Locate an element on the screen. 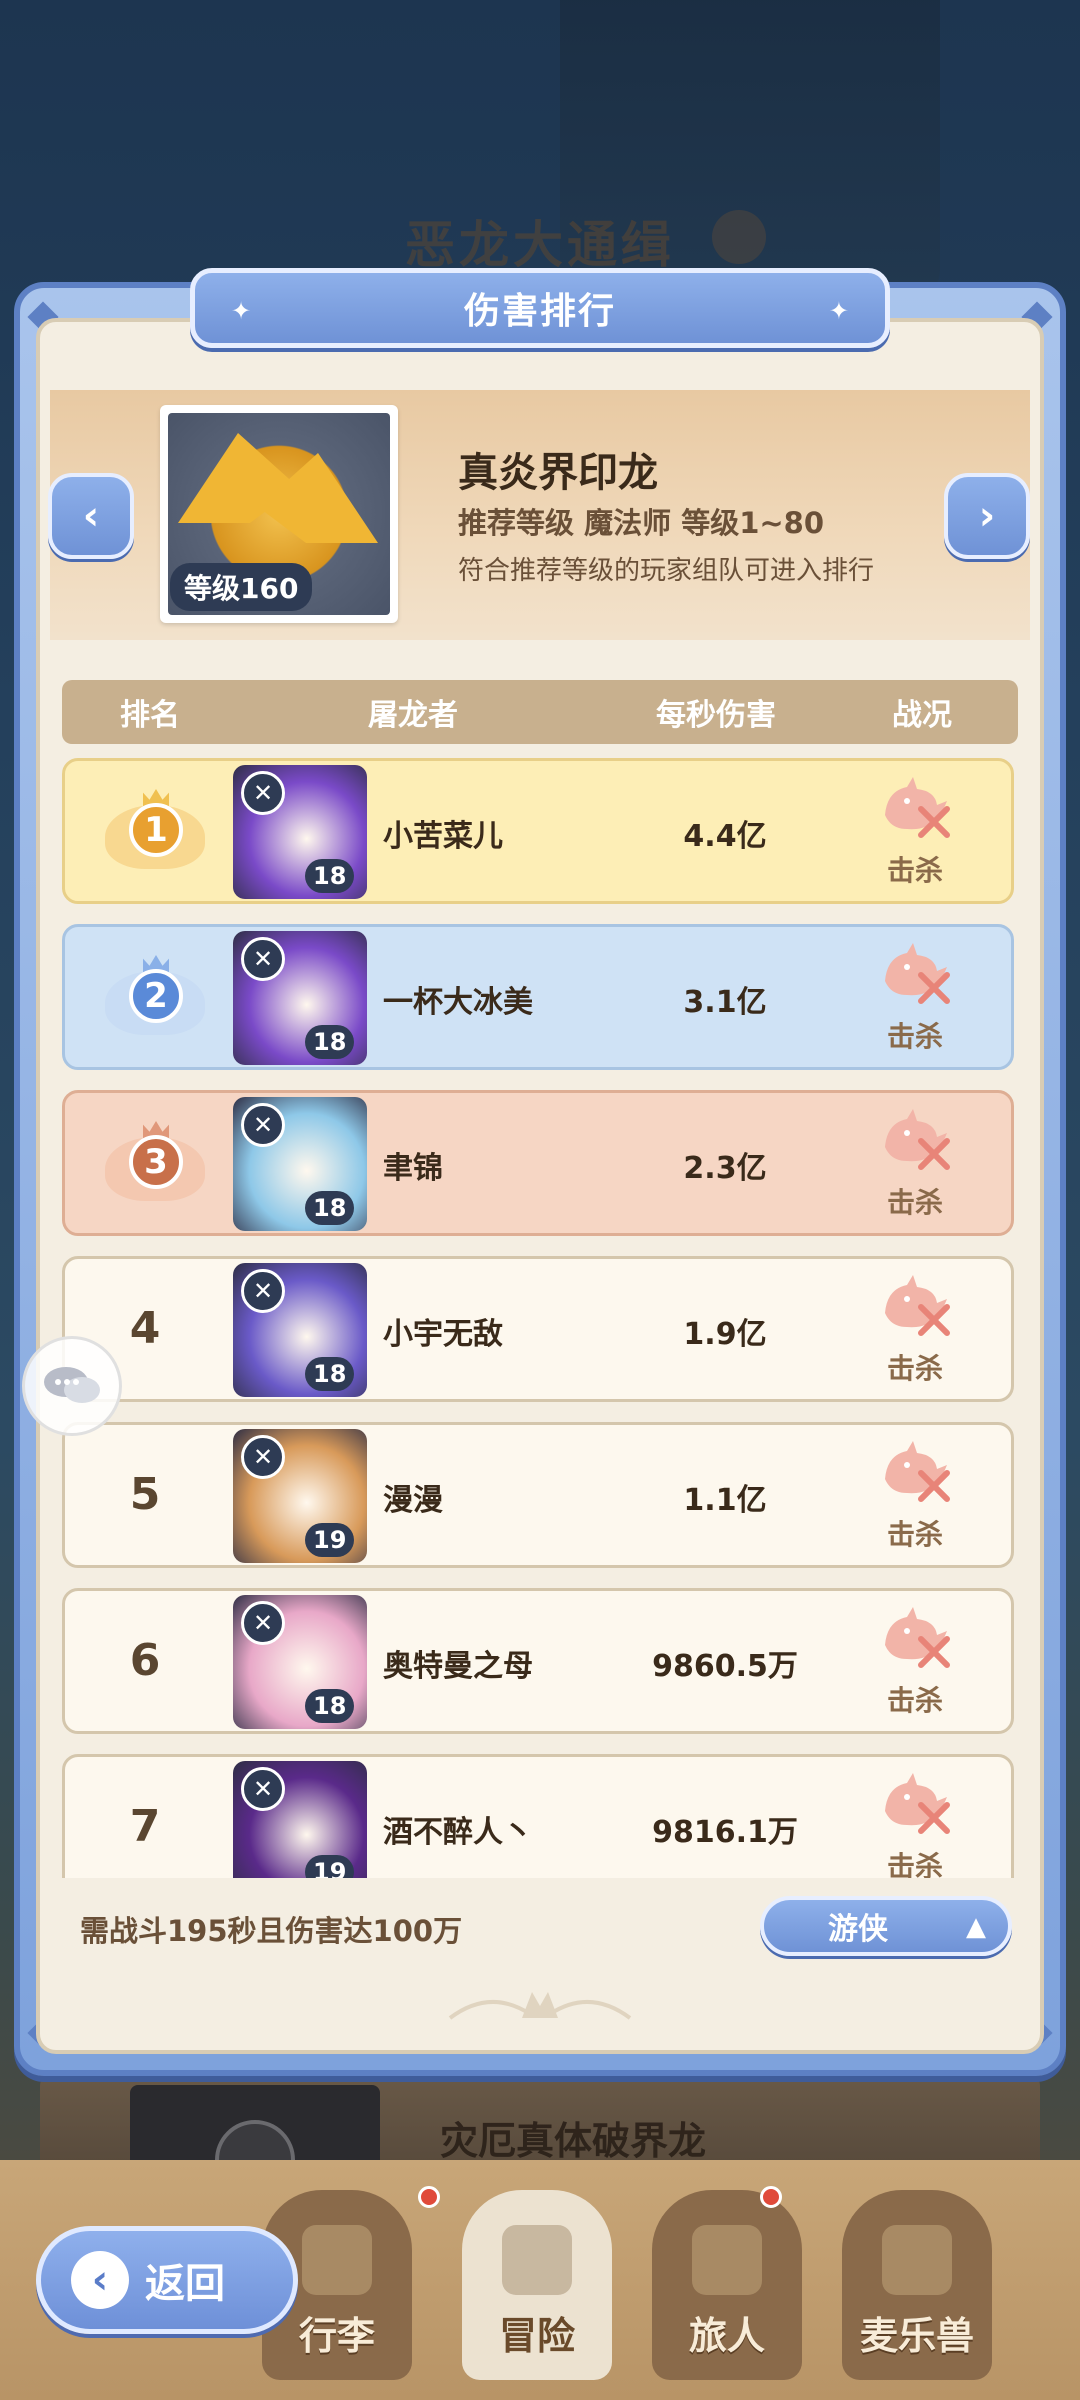  damage-per-second: 3.1亿 is located at coordinates (725, 1002).